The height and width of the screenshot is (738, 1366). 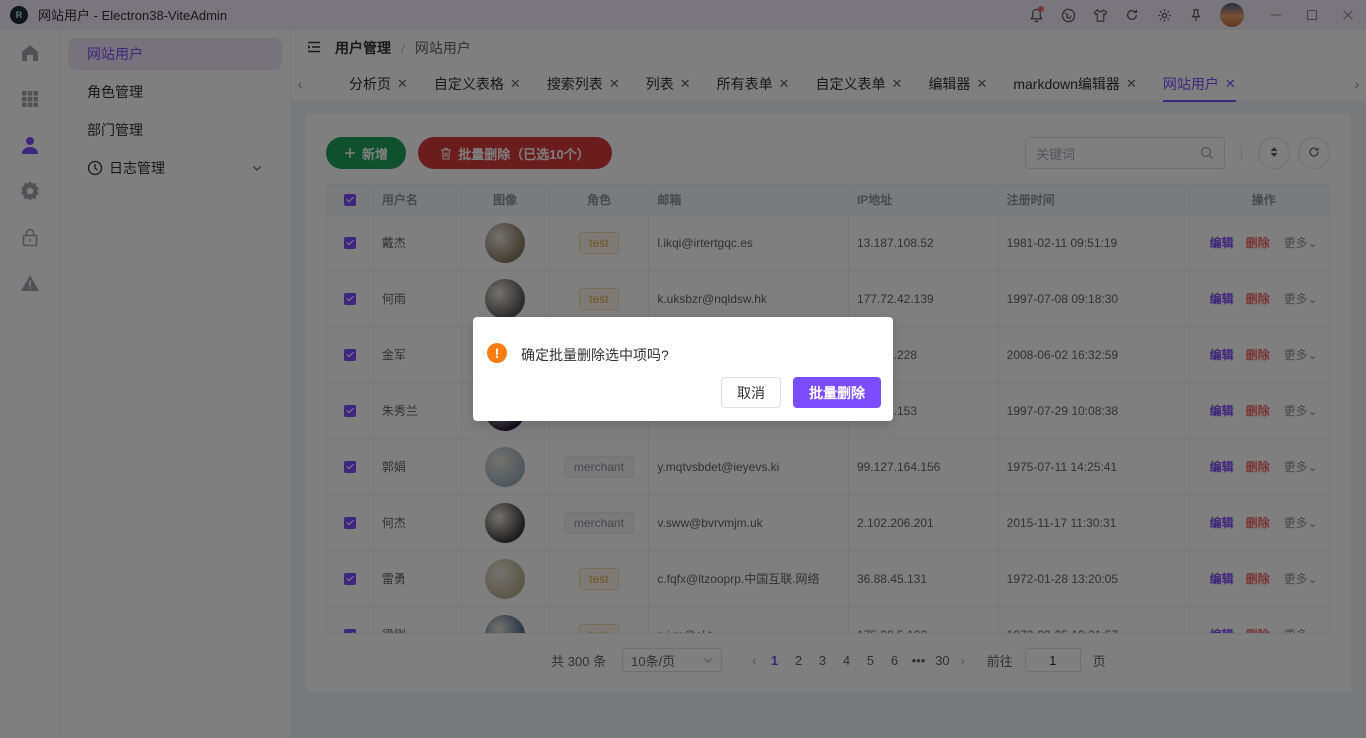 What do you see at coordinates (837, 392) in the screenshot?
I see `confirm-batch-delete-button: 批量删除` at bounding box center [837, 392].